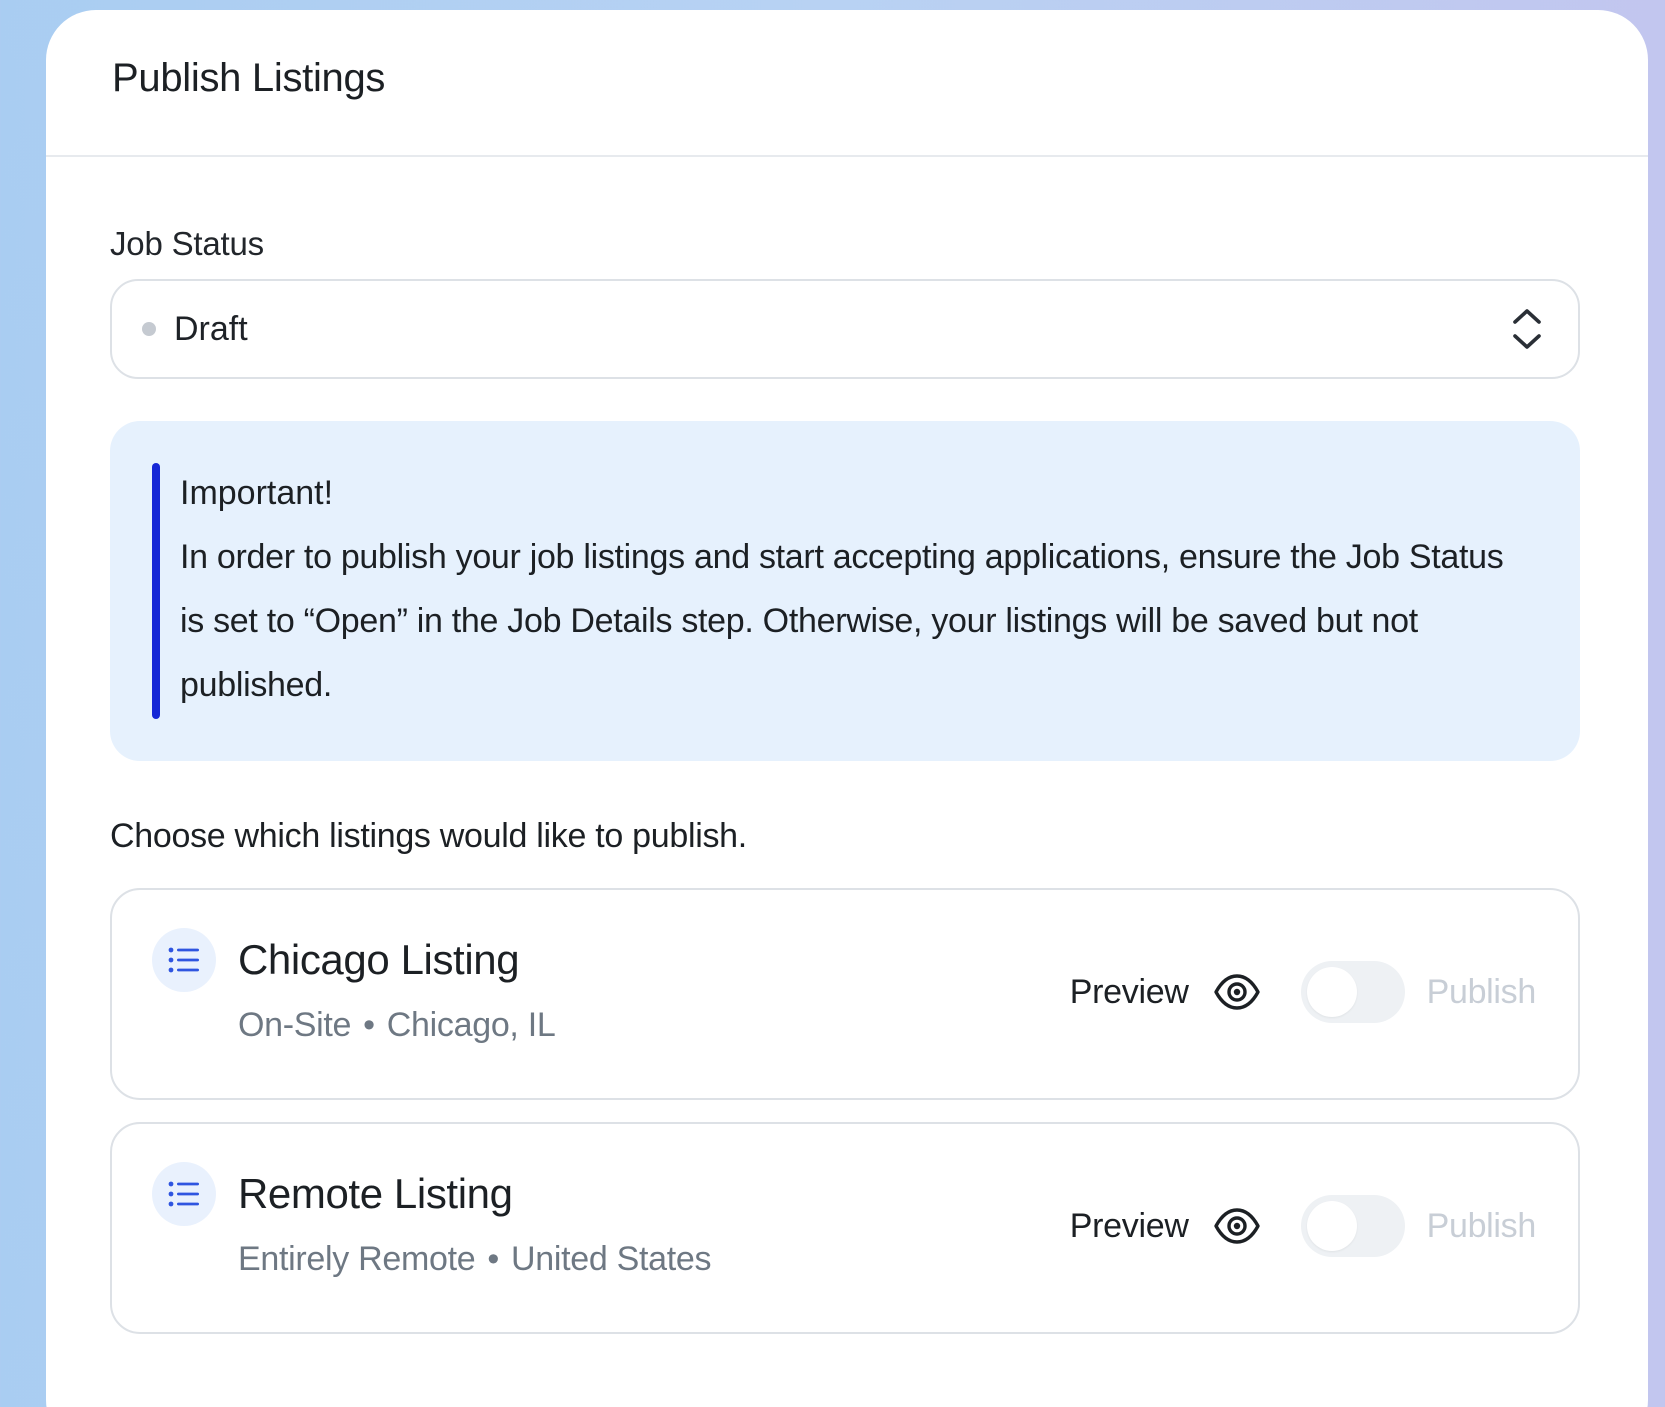 The height and width of the screenshot is (1407, 1665). I want to click on listing-location: Chicago, IL, so click(471, 1025).